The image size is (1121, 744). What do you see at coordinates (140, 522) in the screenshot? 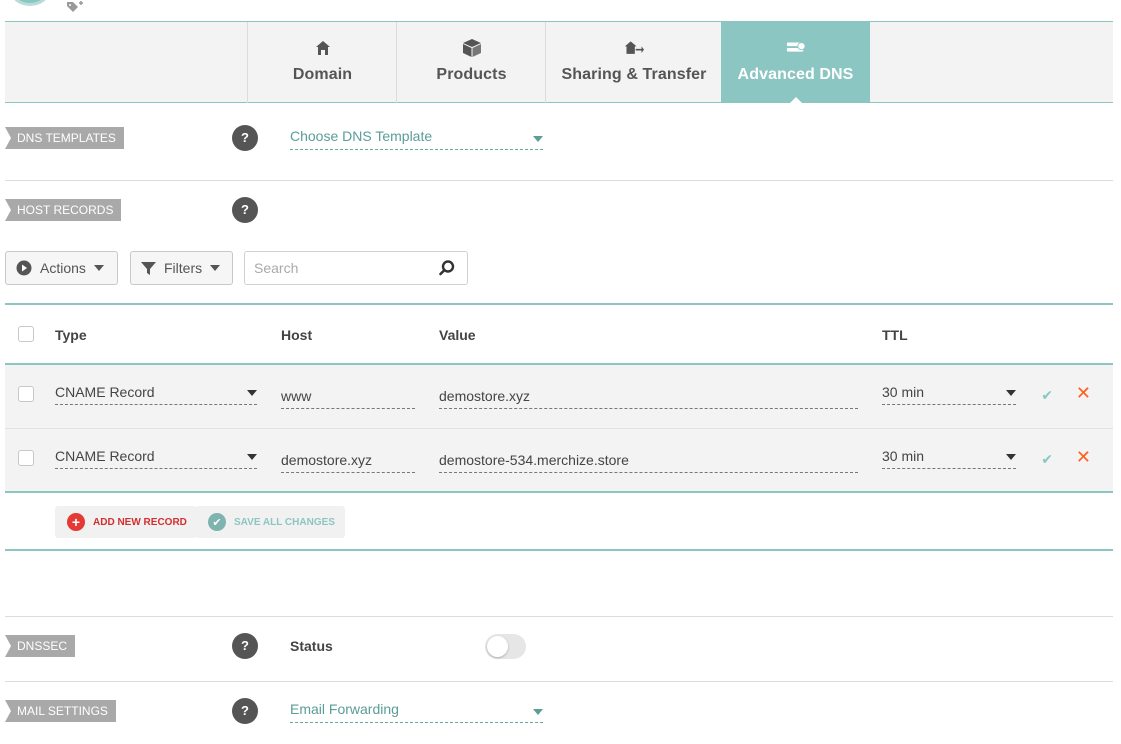
I see `add-new-record-label: ADD NEW RECORD` at bounding box center [140, 522].